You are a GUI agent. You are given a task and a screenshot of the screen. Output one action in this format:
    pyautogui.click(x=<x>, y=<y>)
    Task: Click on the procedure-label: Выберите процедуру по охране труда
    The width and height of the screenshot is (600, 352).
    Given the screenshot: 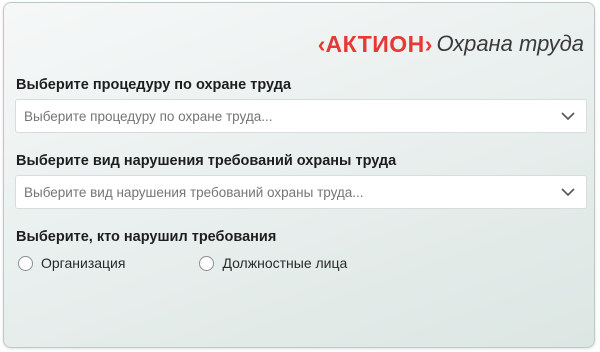 What is the action you would take?
    pyautogui.click(x=154, y=85)
    